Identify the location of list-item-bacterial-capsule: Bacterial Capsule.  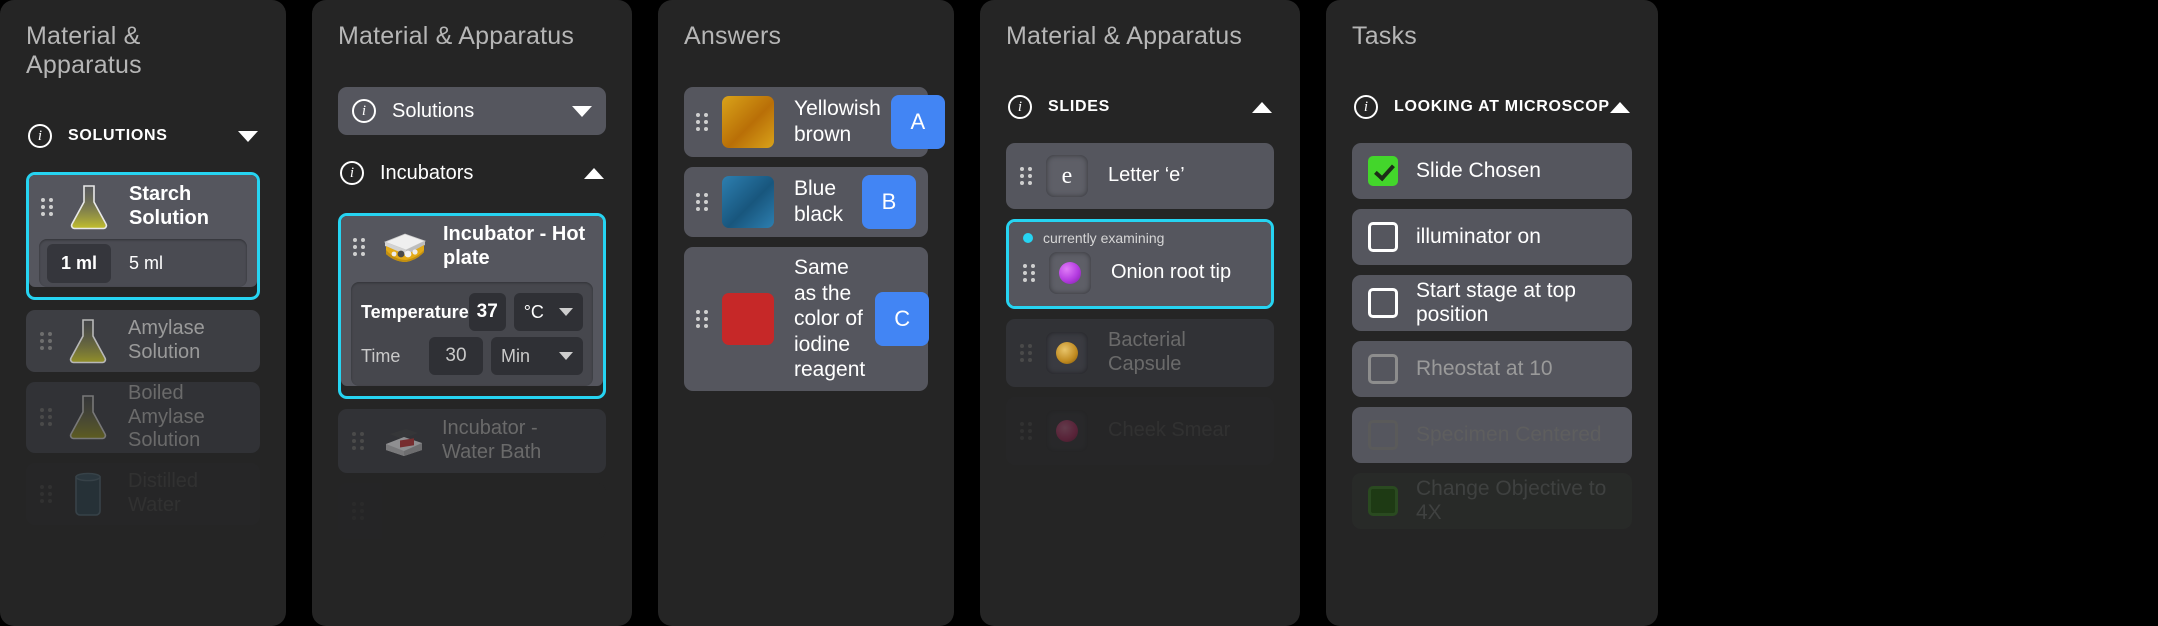
(1140, 353).